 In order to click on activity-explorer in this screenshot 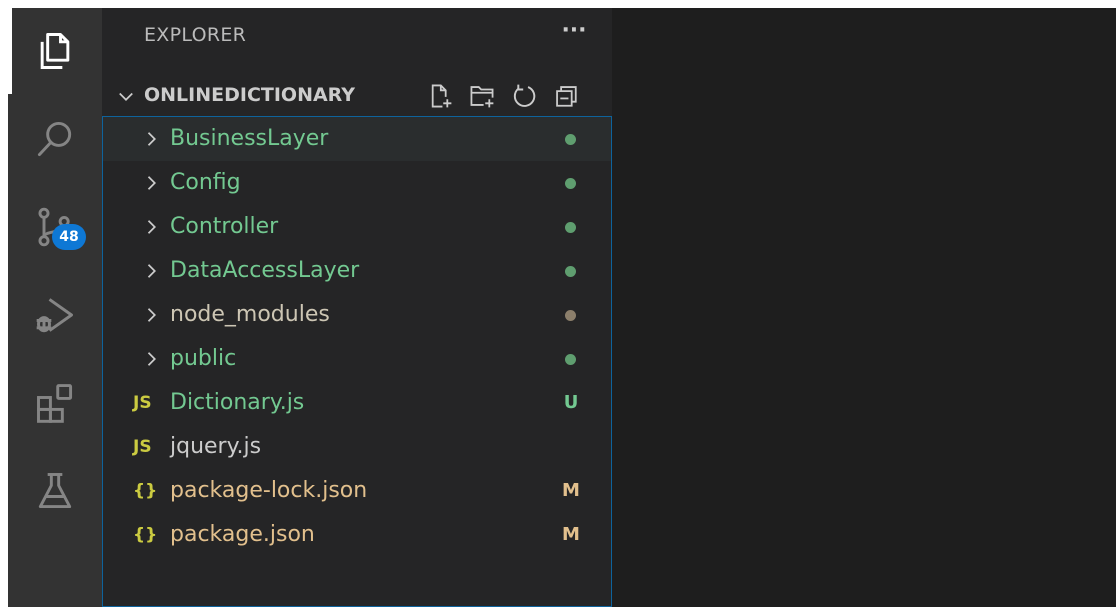, I will do `click(55, 51)`.